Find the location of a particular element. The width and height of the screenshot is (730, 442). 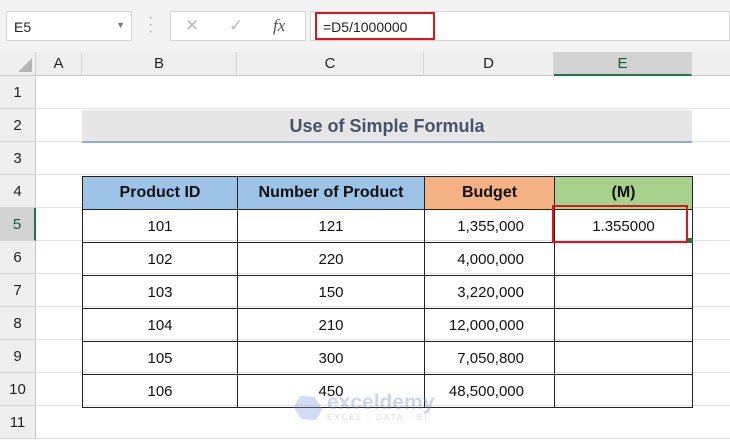

exceldemy-watermark: exceldemy EXCEL · DATA · BI is located at coordinates (364, 407).